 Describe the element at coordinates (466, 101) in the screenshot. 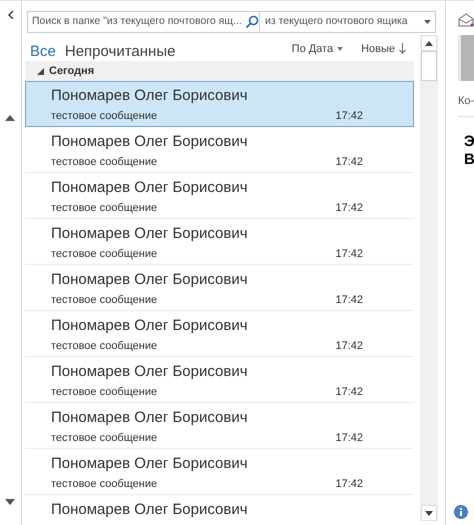

I see `reading-label: Ко-` at that location.